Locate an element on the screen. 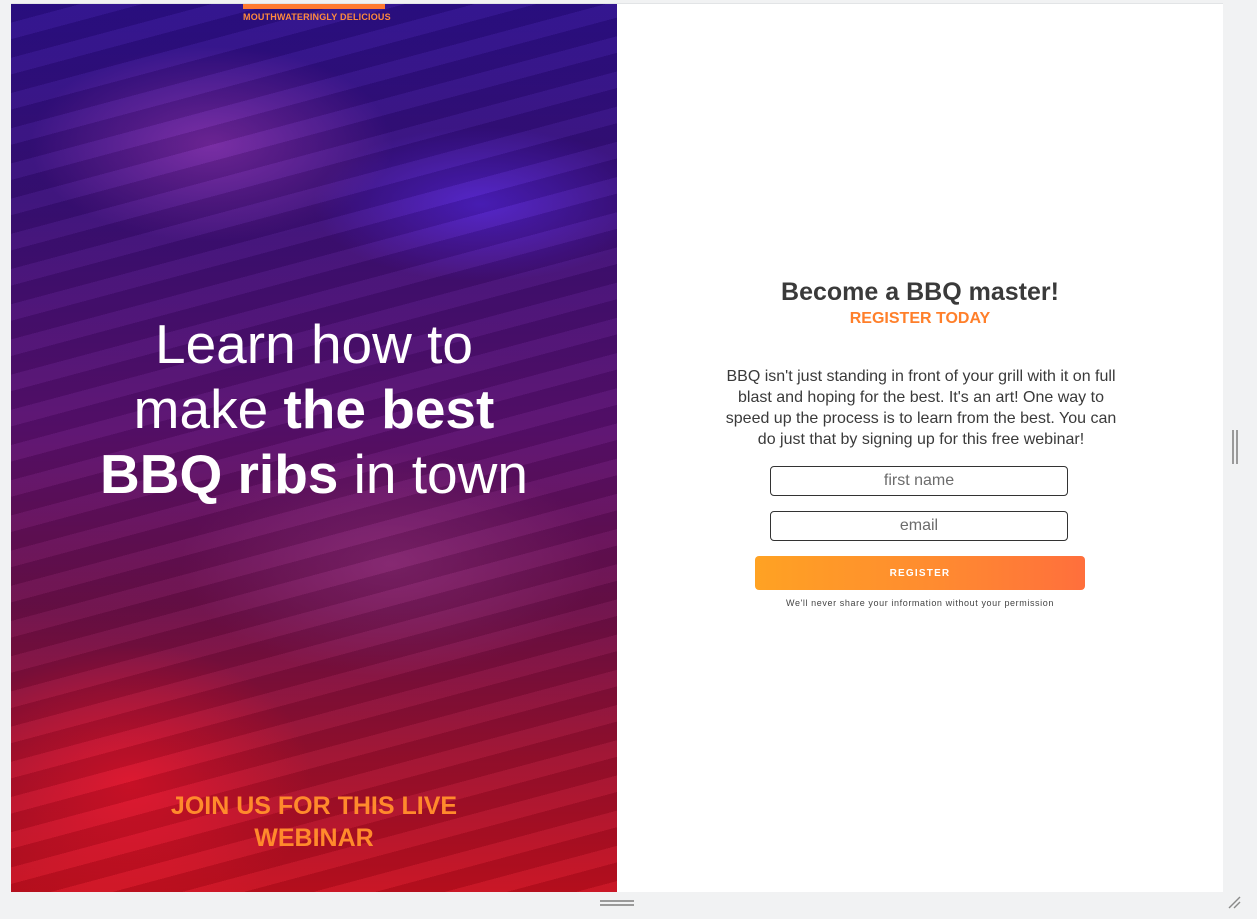 The width and height of the screenshot is (1257, 919). email-input is located at coordinates (919, 526).